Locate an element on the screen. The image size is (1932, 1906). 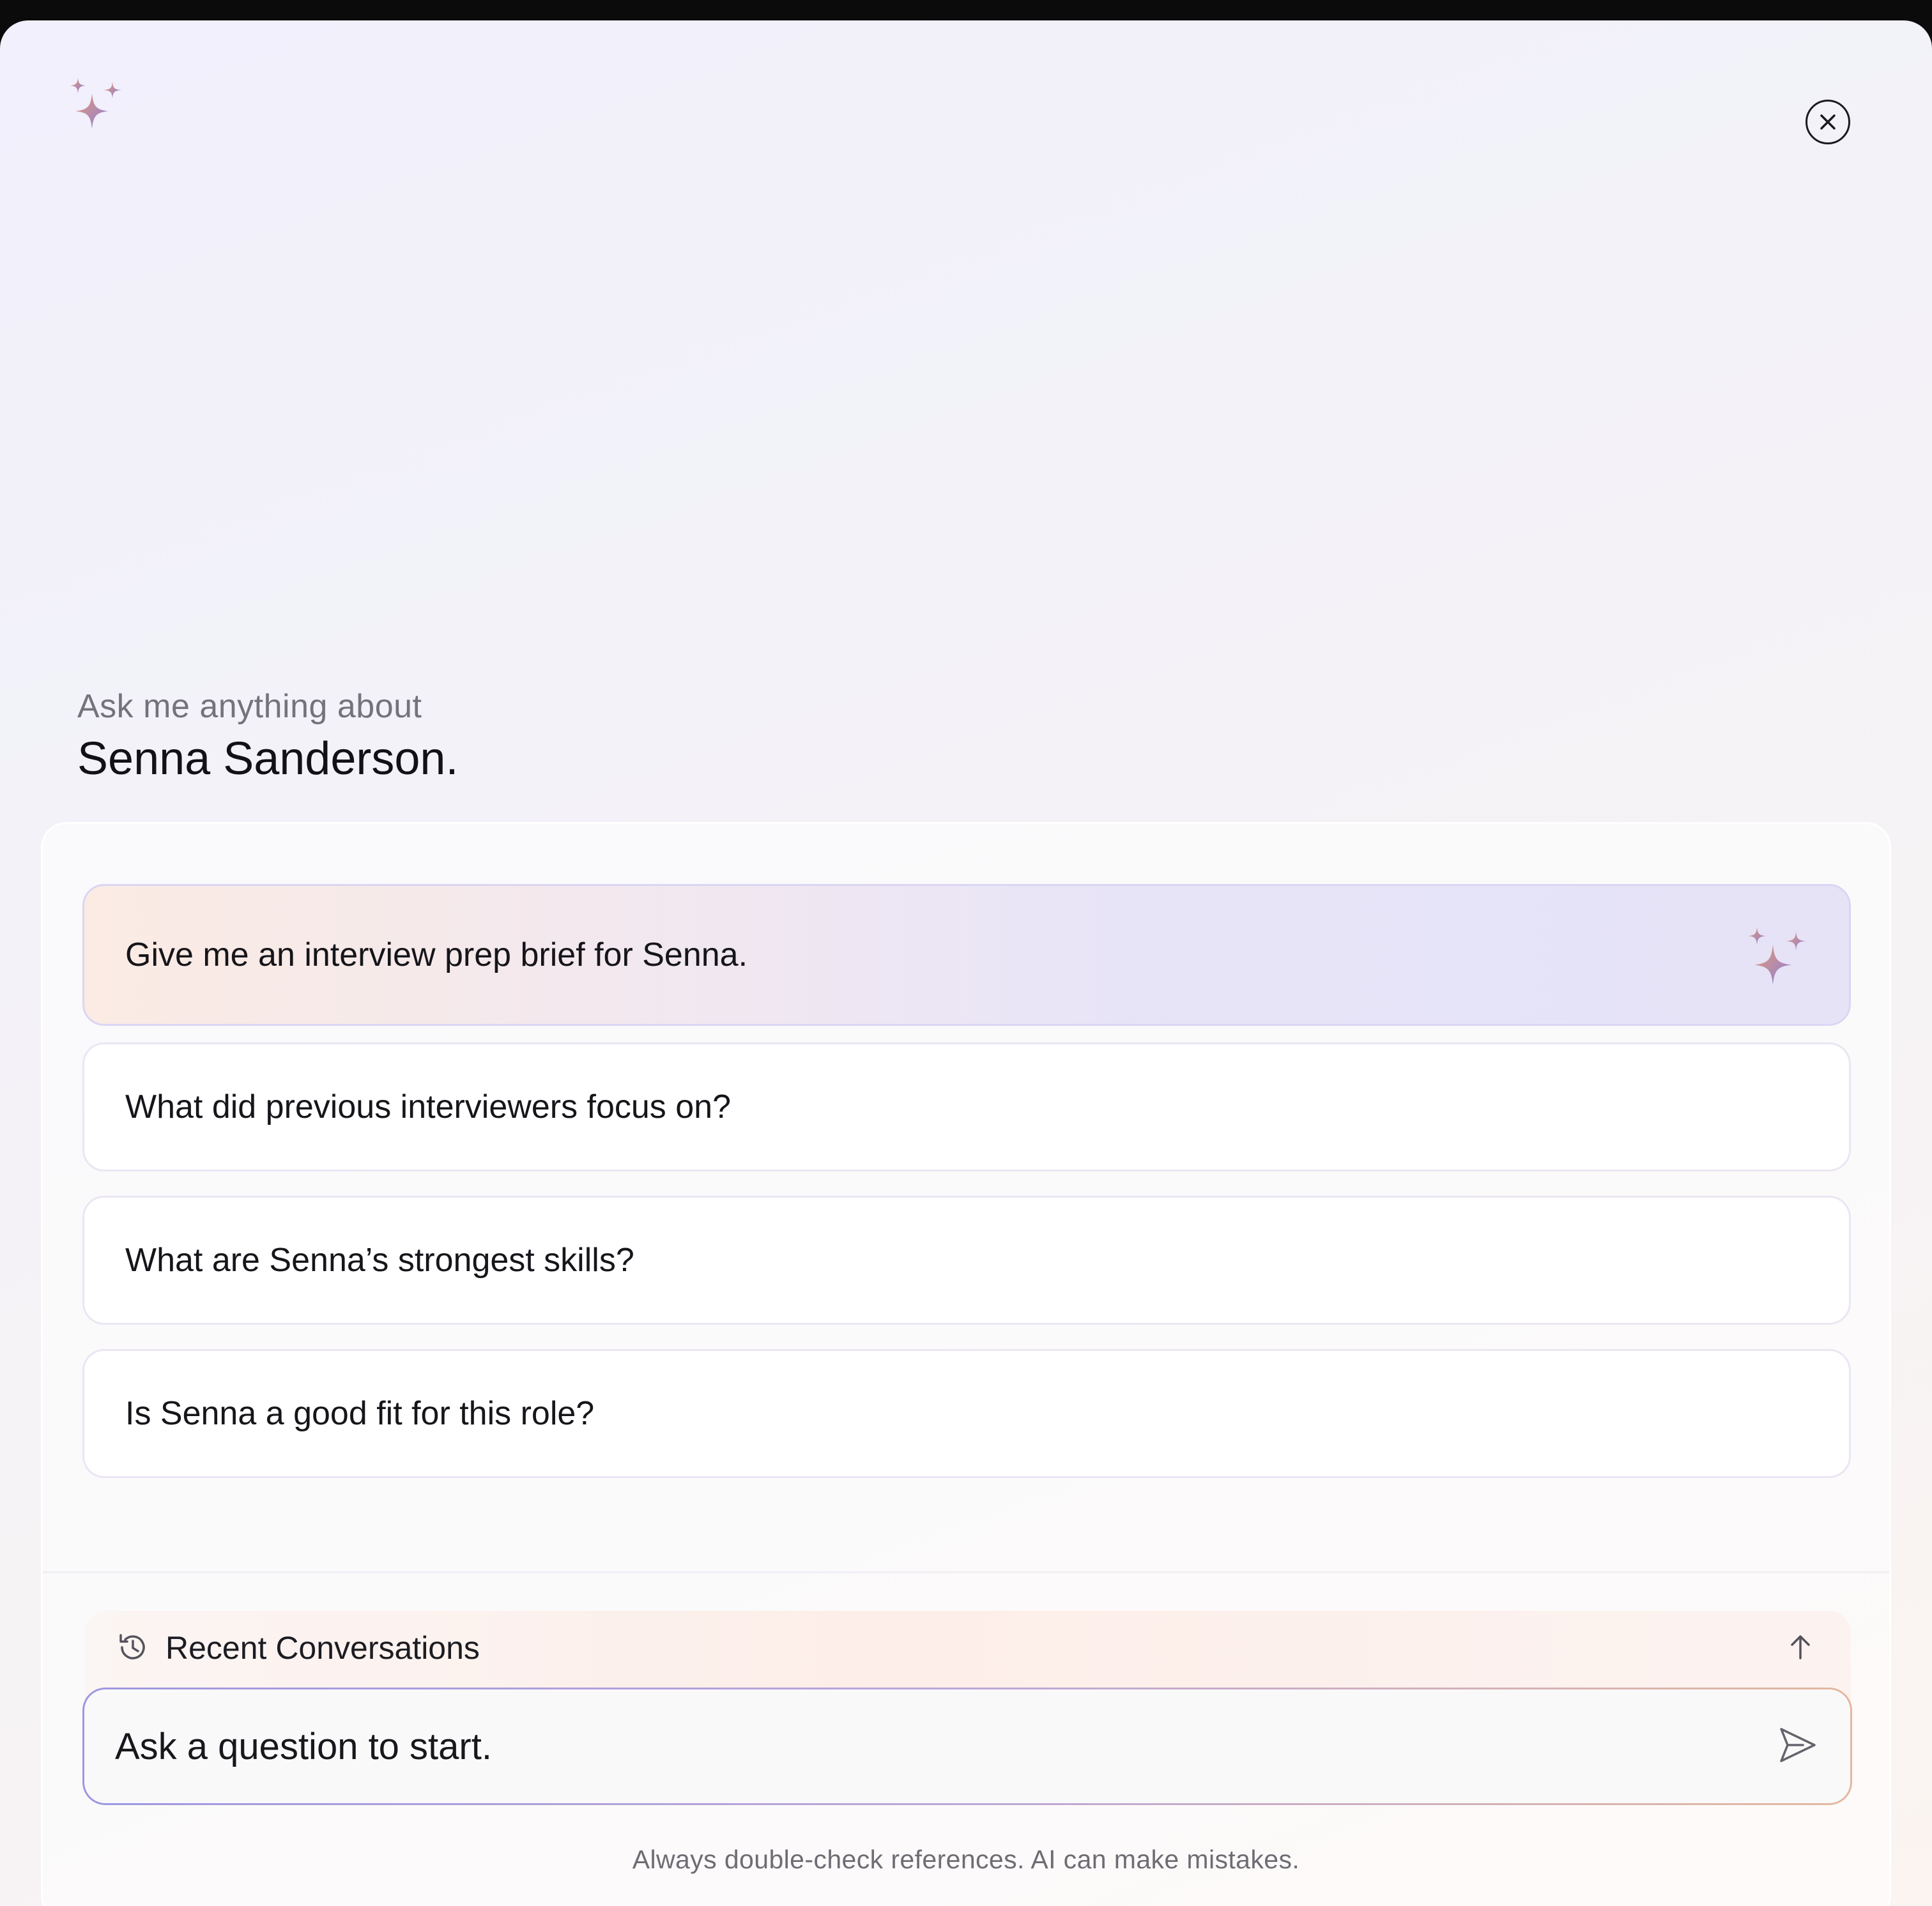
composer is located at coordinates (967, 1747).